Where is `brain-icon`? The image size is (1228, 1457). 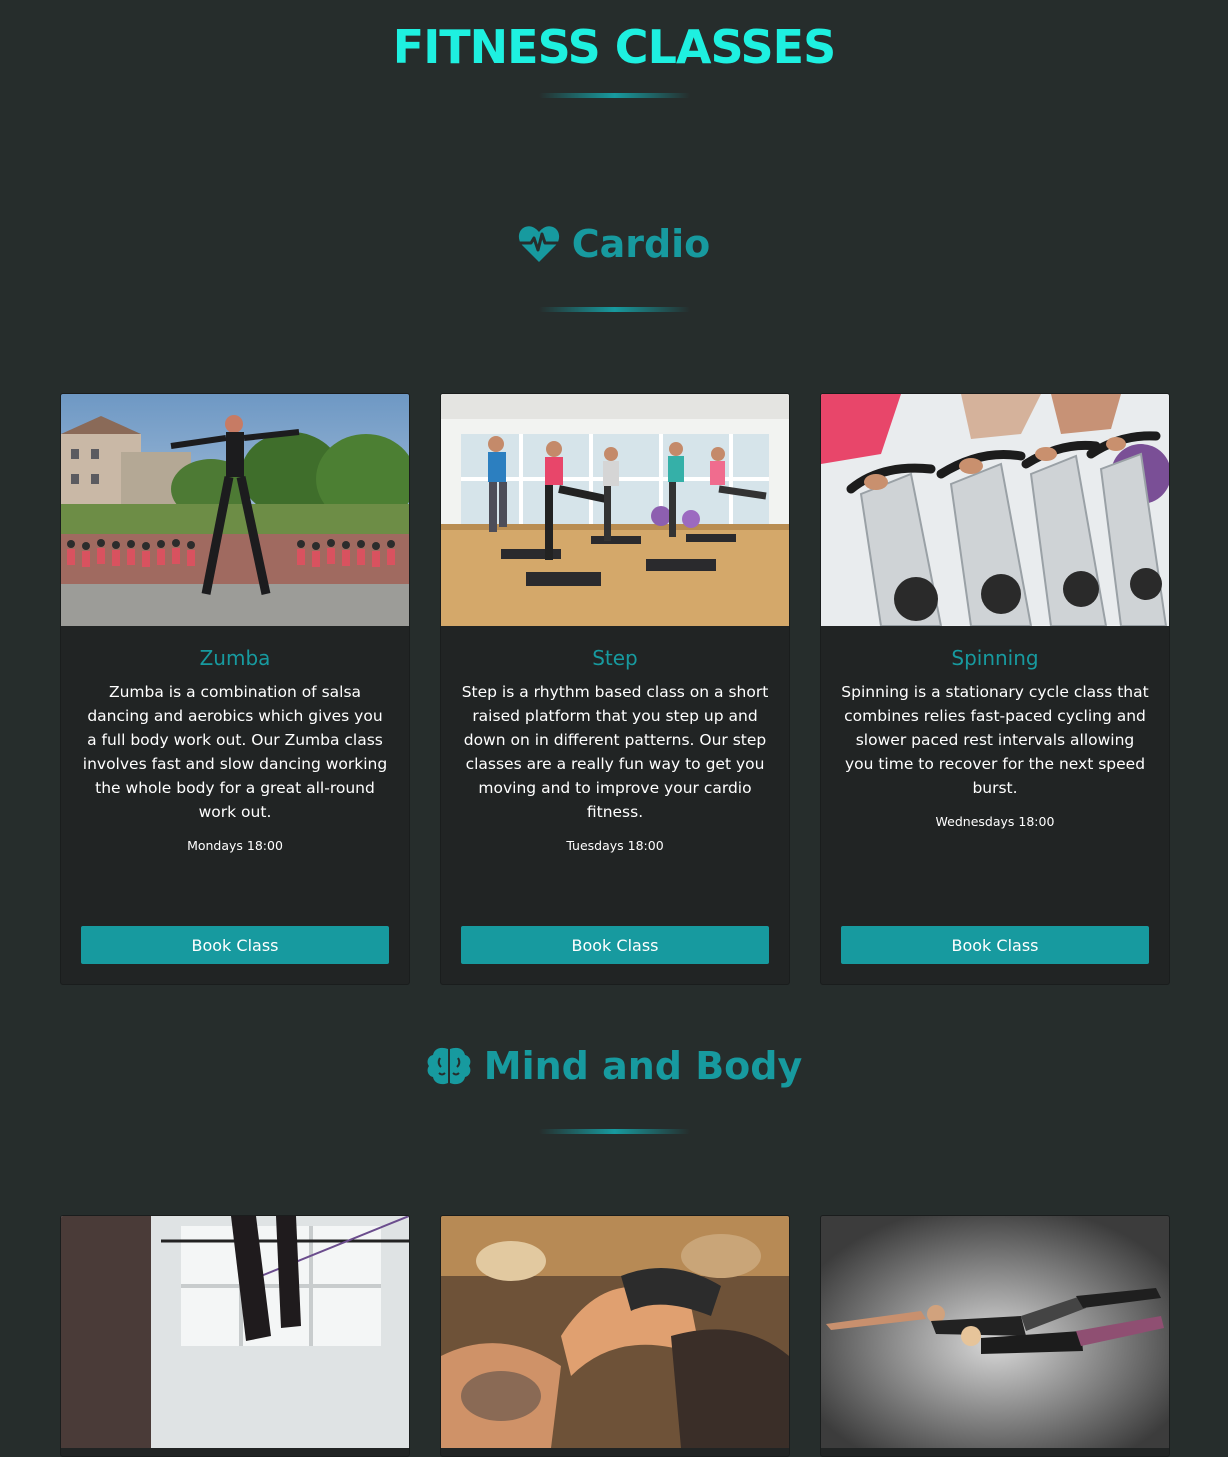
brain-icon is located at coordinates (449, 1066).